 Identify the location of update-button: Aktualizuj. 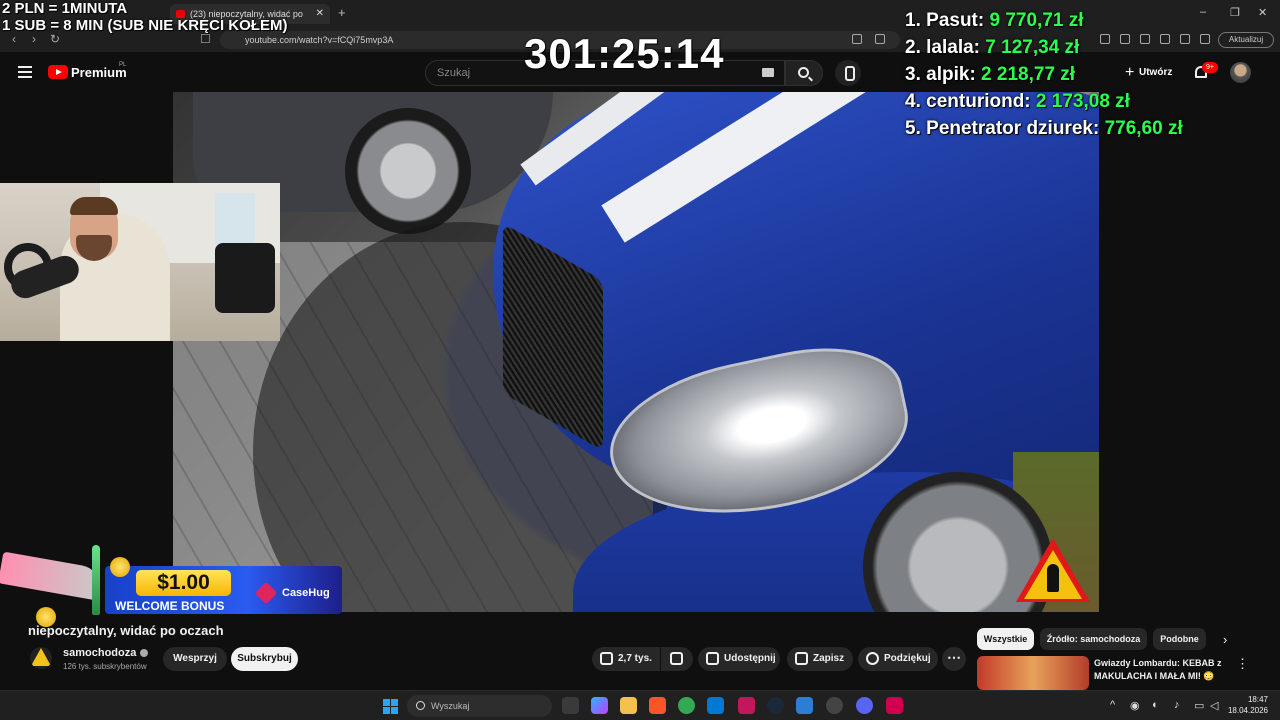
(1246, 40).